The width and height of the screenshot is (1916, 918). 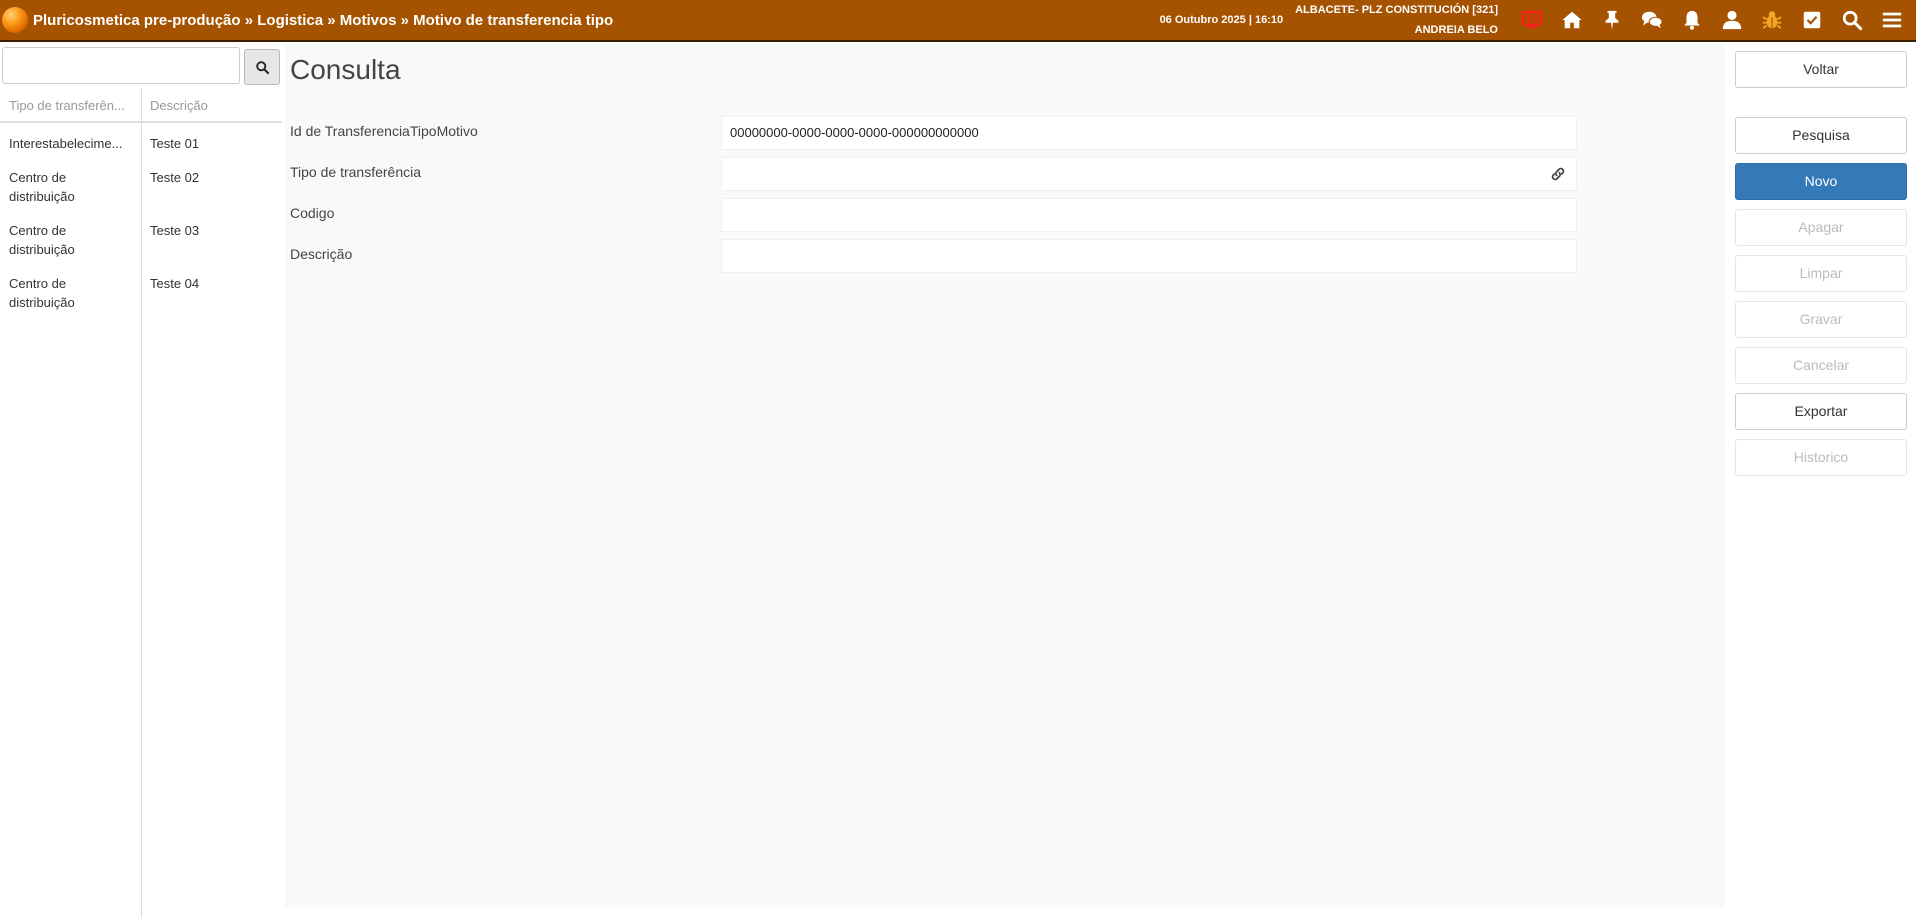 I want to click on pin-icon, so click(x=1612, y=20).